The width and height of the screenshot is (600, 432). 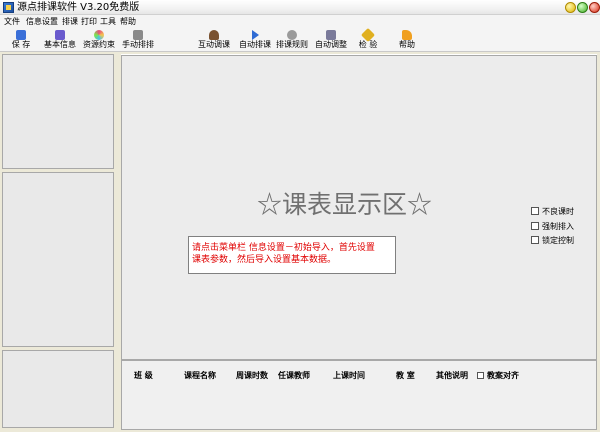 What do you see at coordinates (99, 35) in the screenshot?
I see `palette-icon` at bounding box center [99, 35].